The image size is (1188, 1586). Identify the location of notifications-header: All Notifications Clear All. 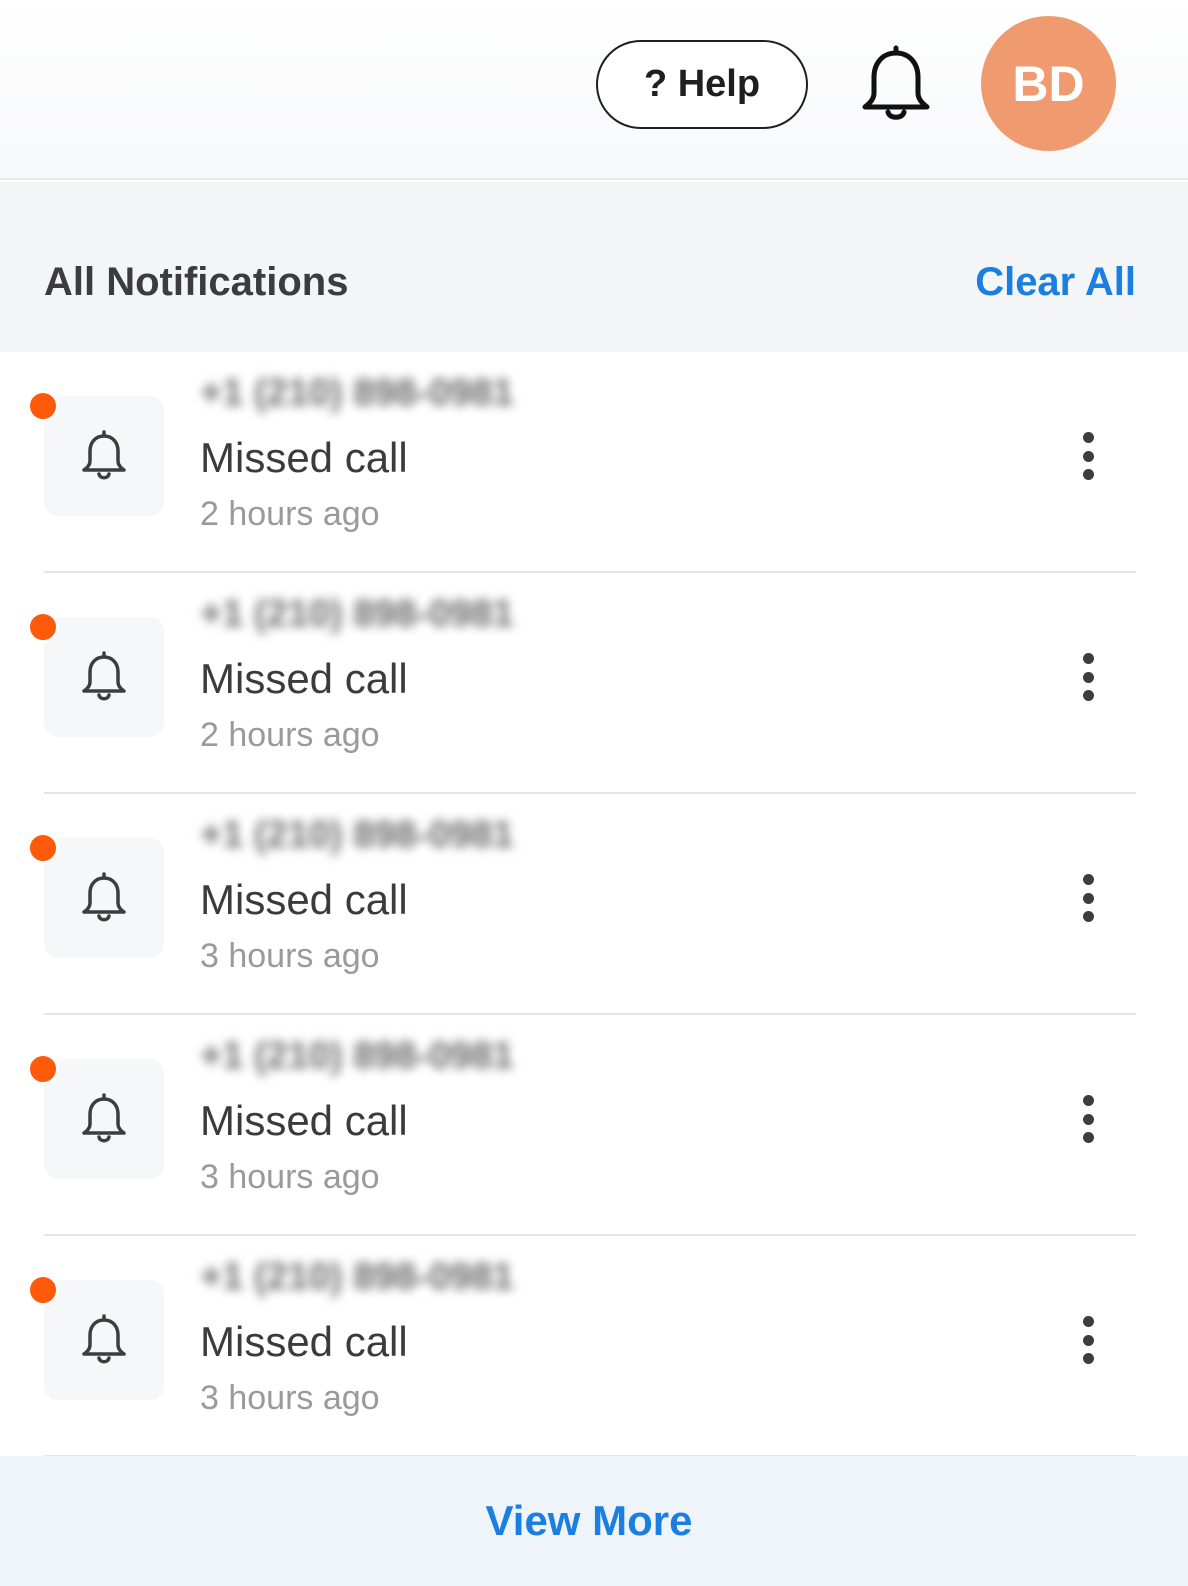
(594, 267).